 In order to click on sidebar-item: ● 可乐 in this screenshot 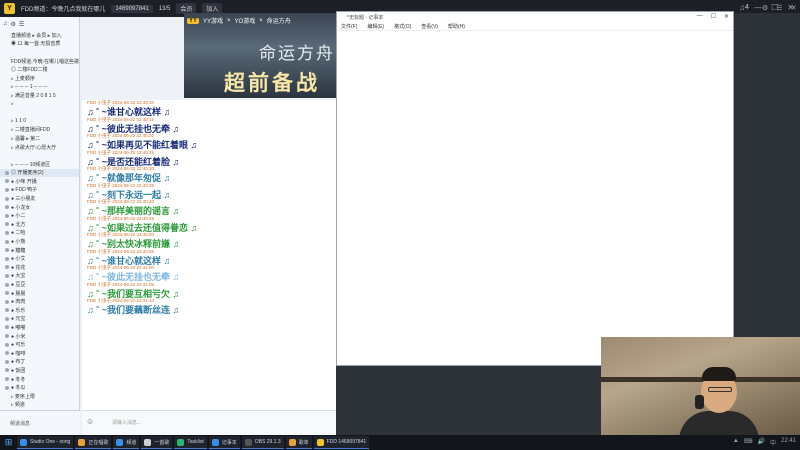, I will do `click(39, 344)`.